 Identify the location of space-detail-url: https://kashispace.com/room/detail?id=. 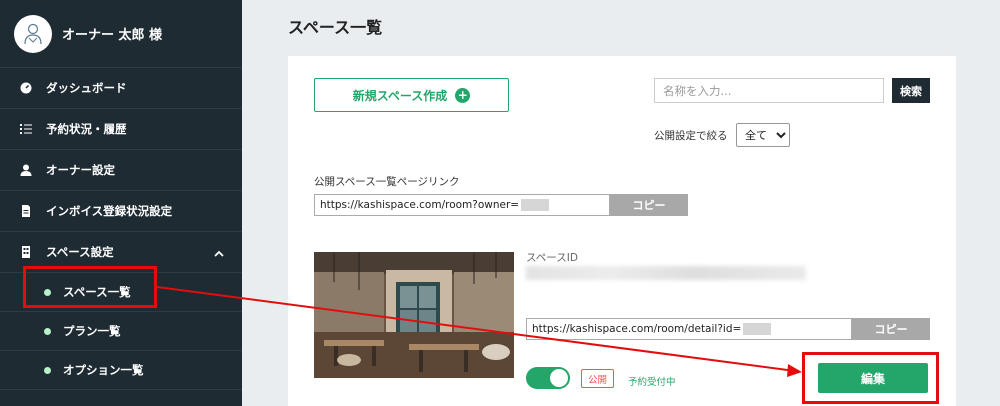
(637, 329).